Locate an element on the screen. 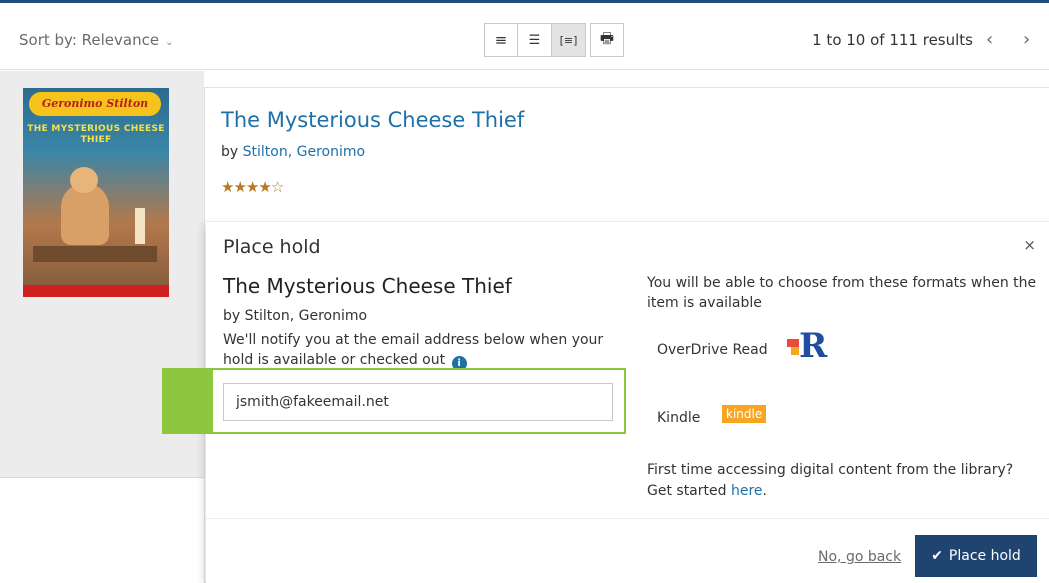 The height and width of the screenshot is (583, 1049). print-icon: 🖶 is located at coordinates (607, 37).